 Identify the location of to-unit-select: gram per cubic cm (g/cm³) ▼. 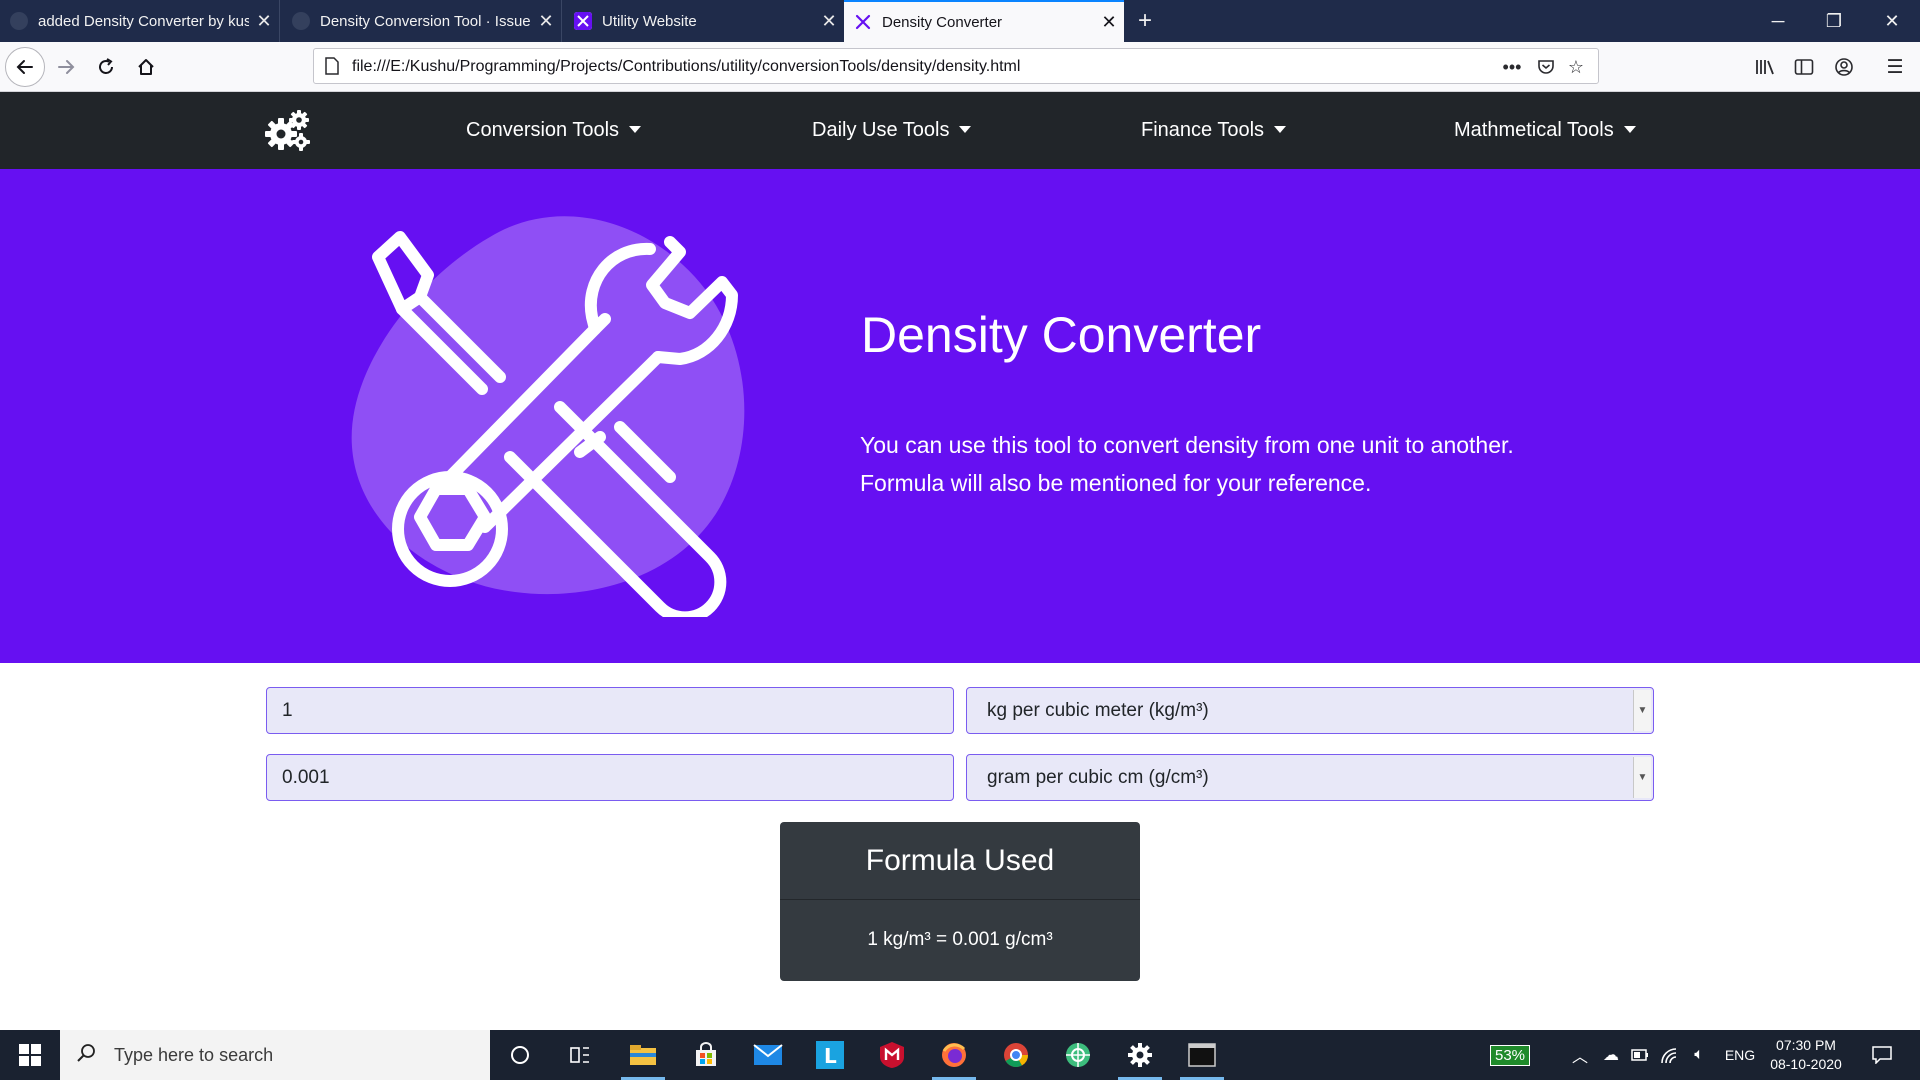
(1310, 777).